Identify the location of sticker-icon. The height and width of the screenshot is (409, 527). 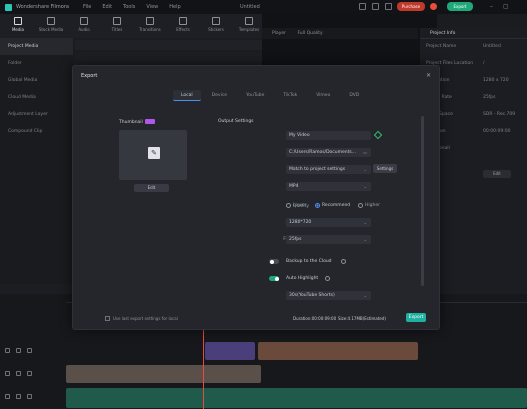
(216, 21).